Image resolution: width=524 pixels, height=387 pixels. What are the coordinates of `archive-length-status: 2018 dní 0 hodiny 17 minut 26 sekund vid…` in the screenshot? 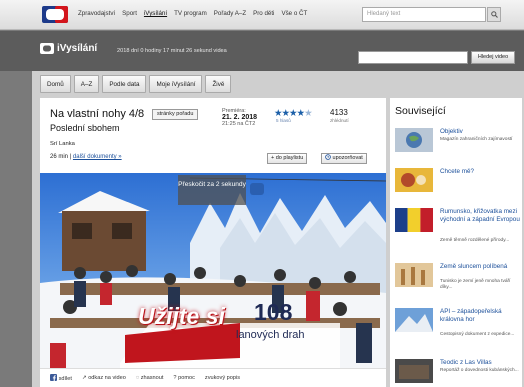 It's located at (172, 51).